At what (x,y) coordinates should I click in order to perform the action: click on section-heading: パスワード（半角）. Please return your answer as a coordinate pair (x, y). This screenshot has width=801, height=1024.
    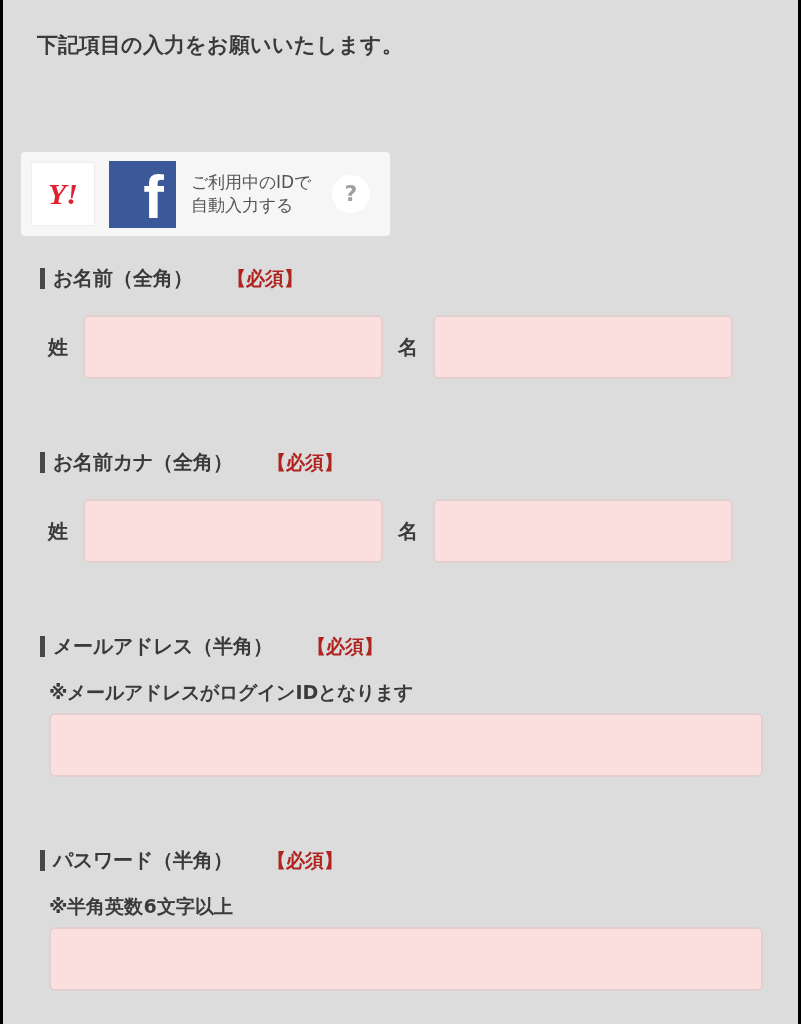
    Looking at the image, I should click on (143, 860).